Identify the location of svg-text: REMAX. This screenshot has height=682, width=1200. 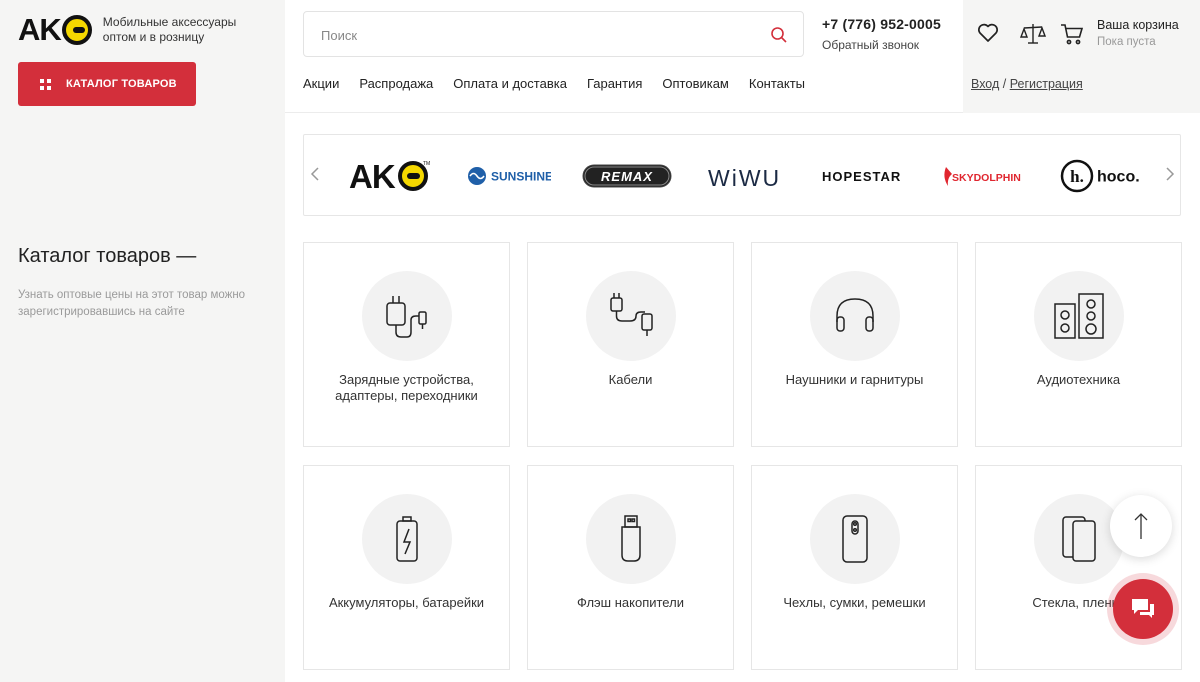
(627, 176).